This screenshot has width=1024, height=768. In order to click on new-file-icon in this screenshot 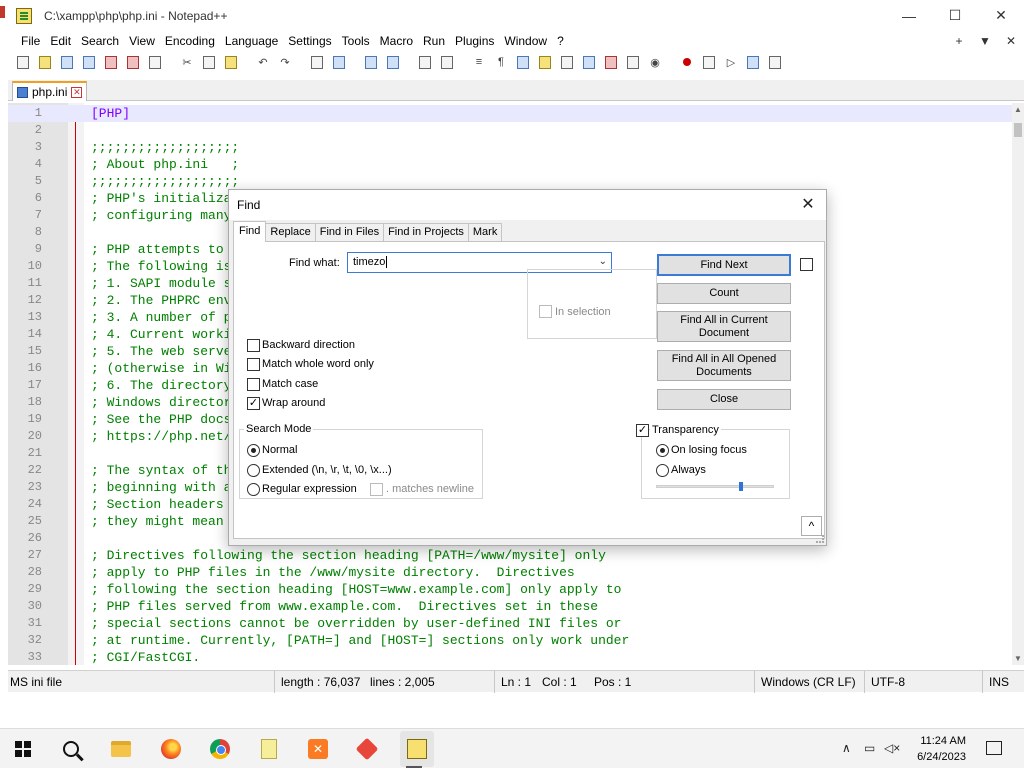, I will do `click(23, 62)`.